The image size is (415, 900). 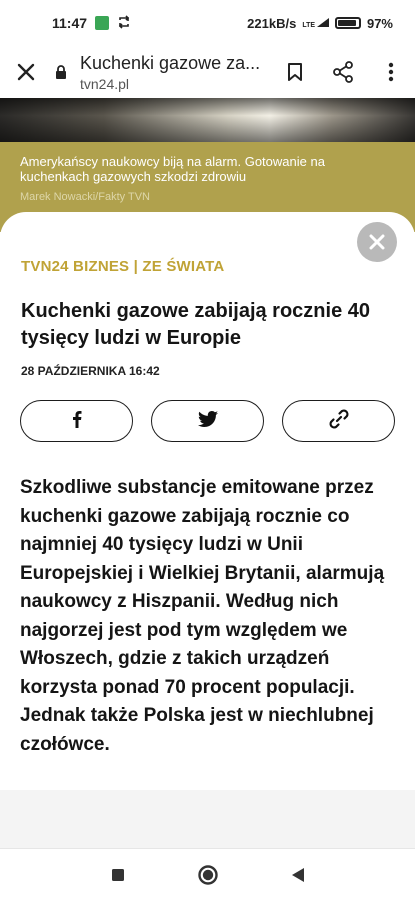 I want to click on link-icon, so click(x=339, y=421).